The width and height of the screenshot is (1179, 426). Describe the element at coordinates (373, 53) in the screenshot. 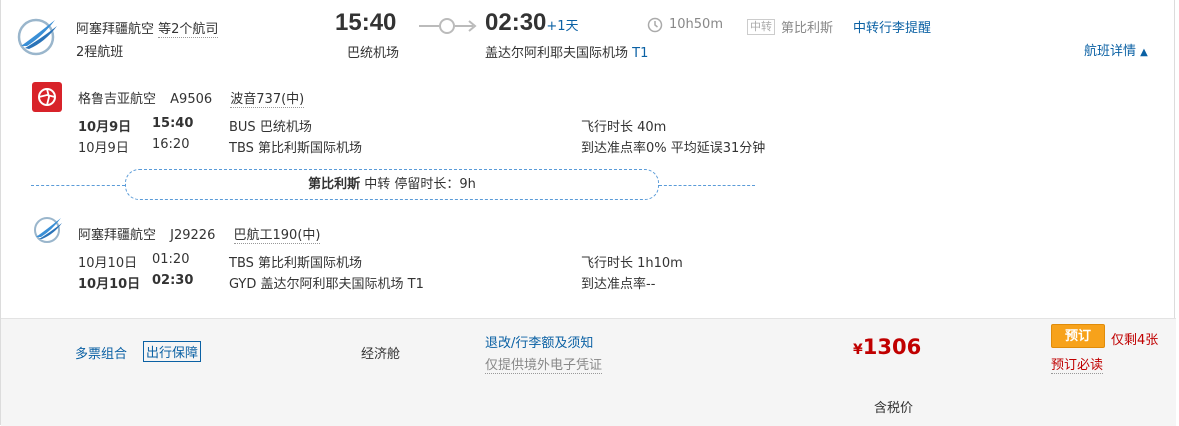

I see `dep-airport: 巴统机场` at that location.